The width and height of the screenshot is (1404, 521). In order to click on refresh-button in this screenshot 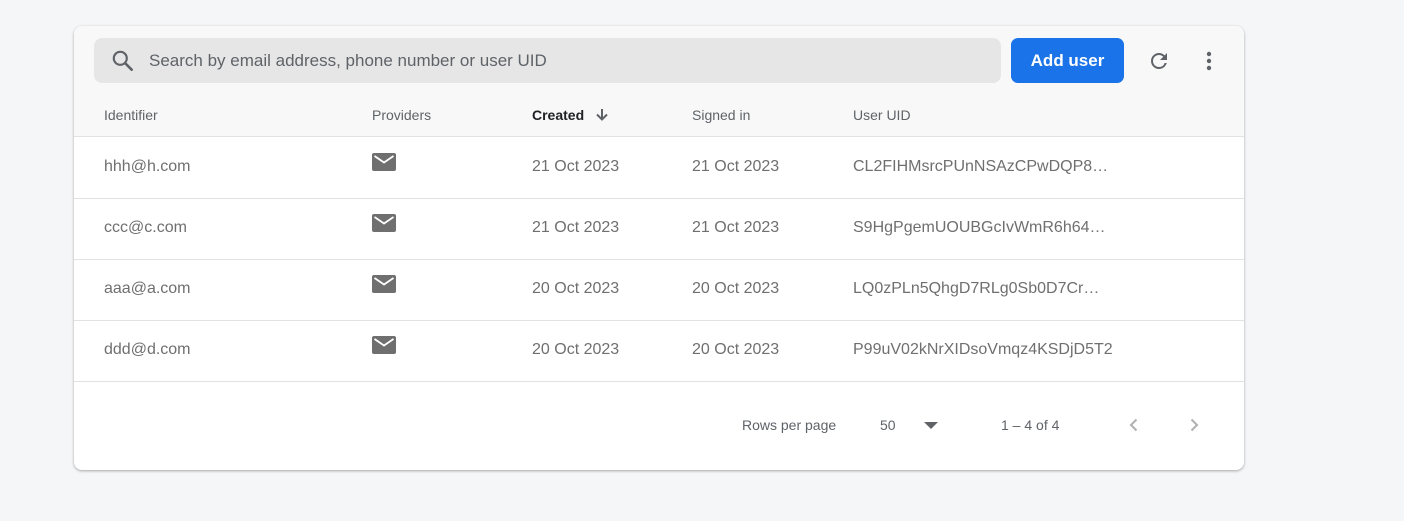, I will do `click(1159, 61)`.